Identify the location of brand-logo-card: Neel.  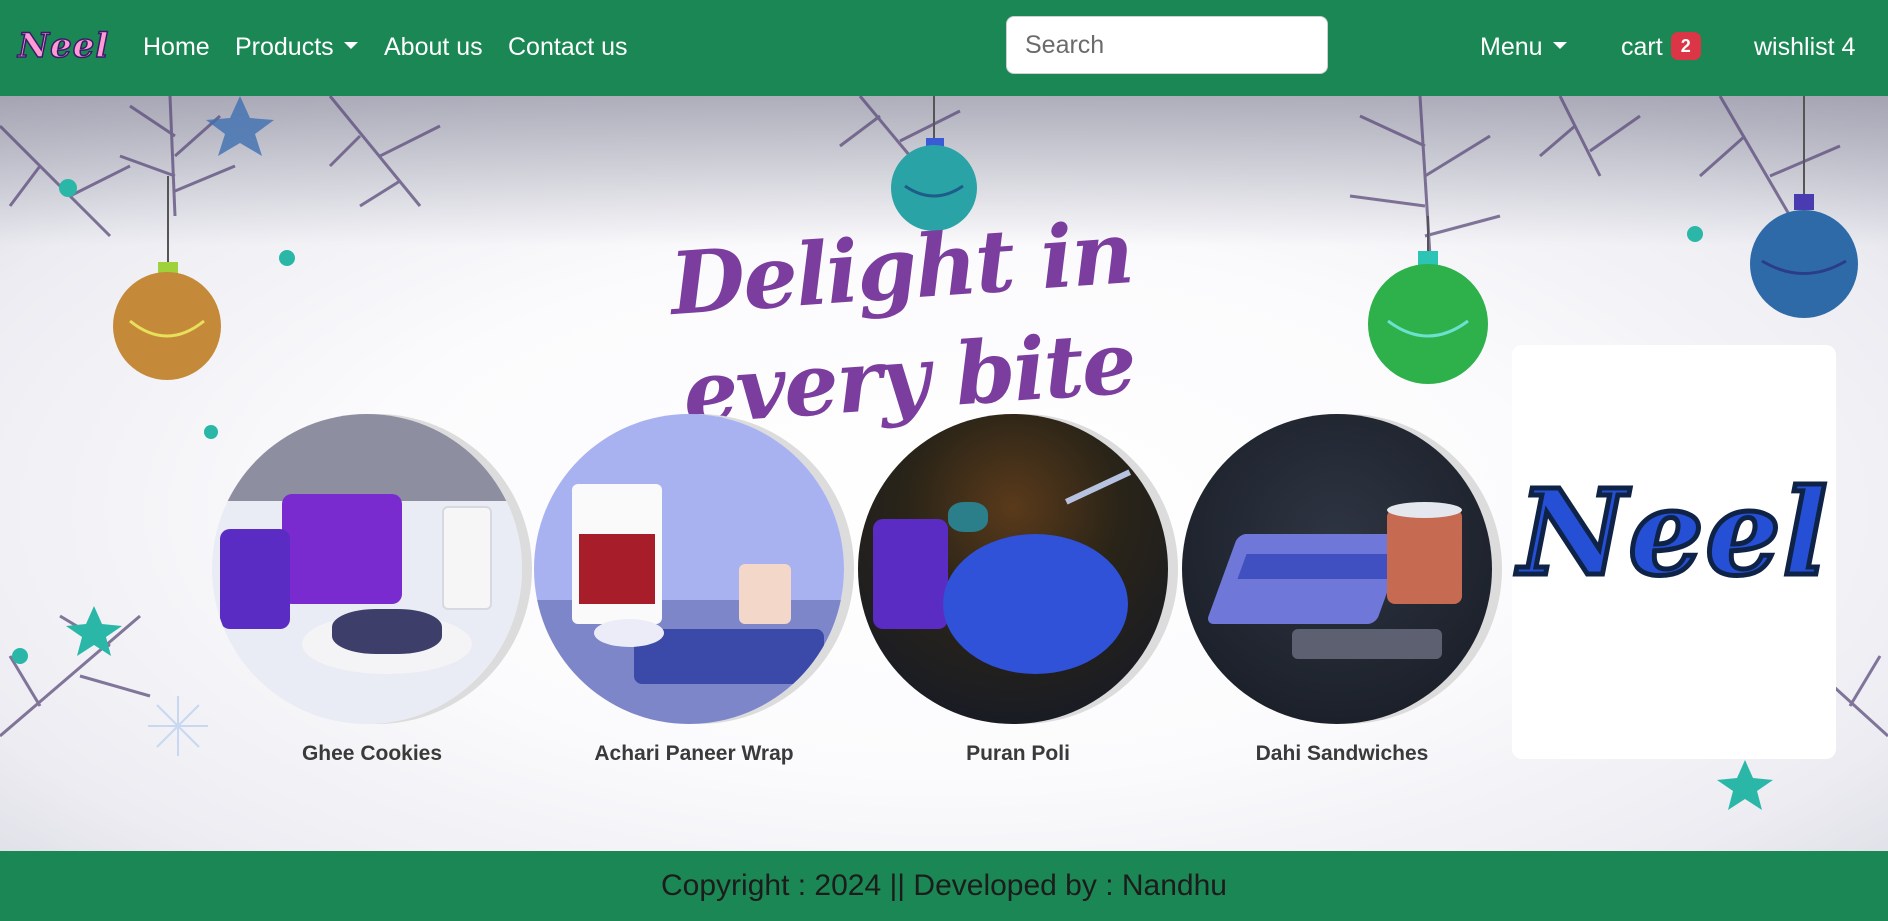
(1674, 552).